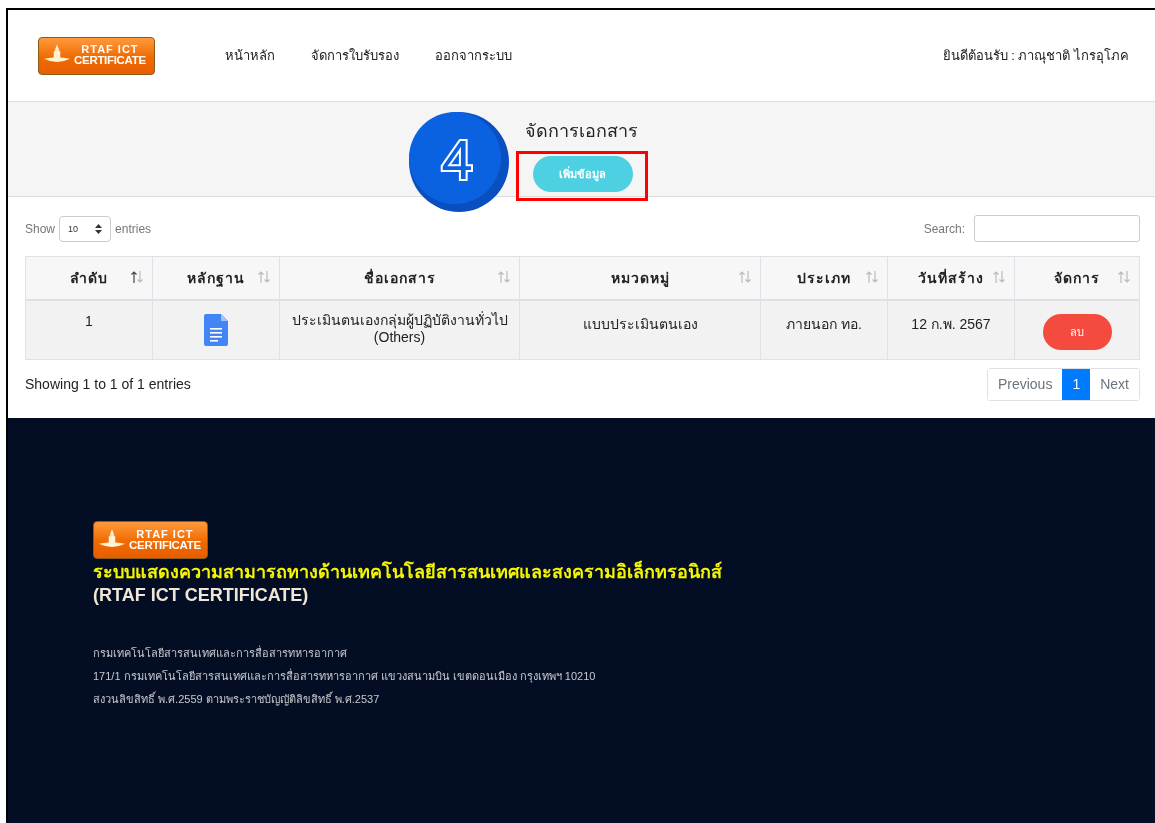 This screenshot has width=1155, height=823. Describe the element at coordinates (345, 676) in the screenshot. I see `footer-text: 171/1 กรมเทคโนโลยีสารสนเทศและการสื่อสารทหารอากาศ แขวงสนามบิน เขตดอนเมือง กรุงเทพฯ 10210` at that location.